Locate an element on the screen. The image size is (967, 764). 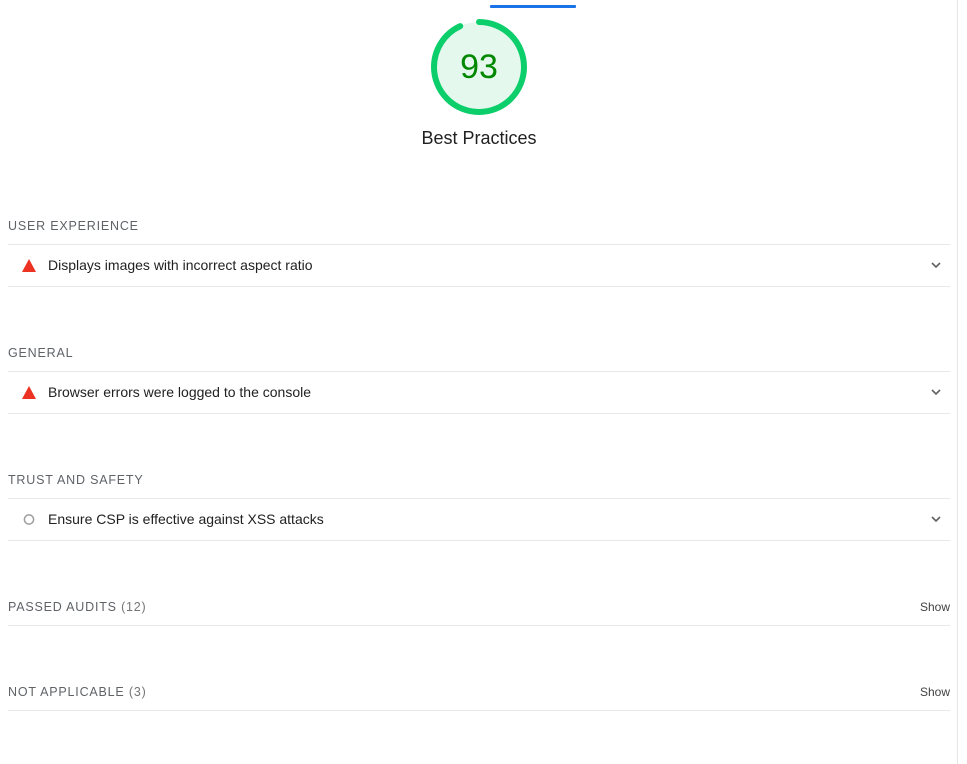
group-title-trust-safety: TRUST AND SAFETY is located at coordinates (76, 480).